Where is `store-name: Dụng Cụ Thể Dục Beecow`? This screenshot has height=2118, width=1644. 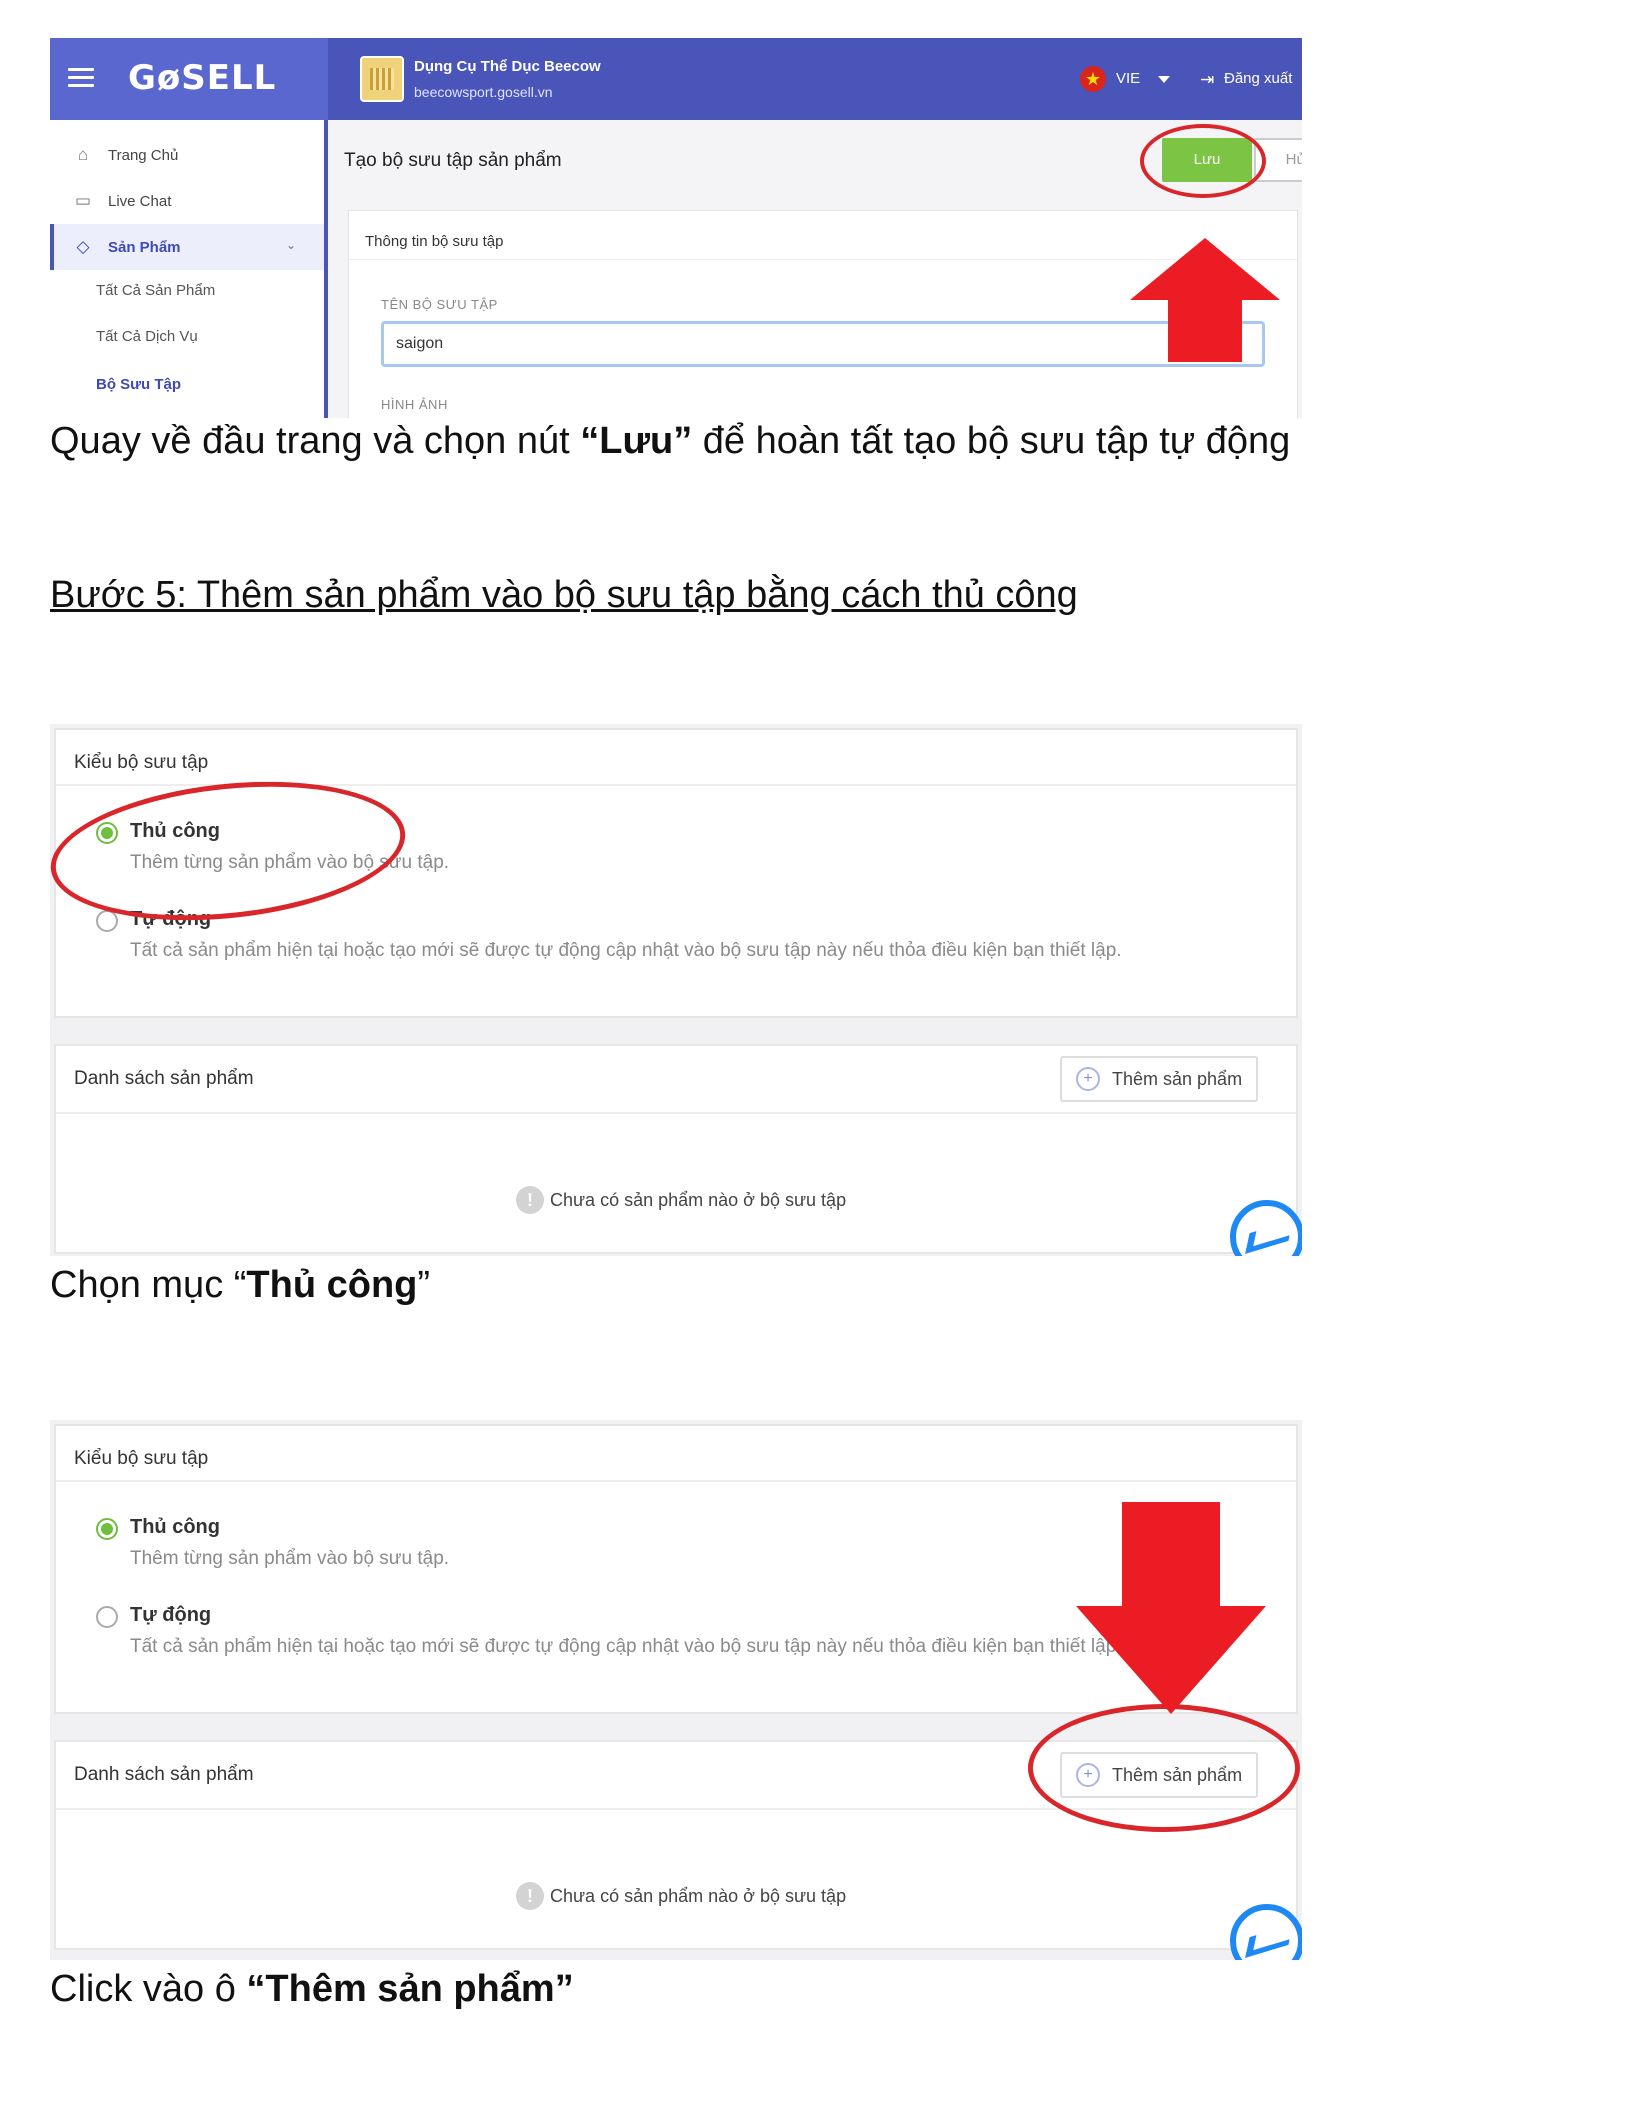
store-name: Dụng Cụ Thể Dục Beecow is located at coordinates (507, 66).